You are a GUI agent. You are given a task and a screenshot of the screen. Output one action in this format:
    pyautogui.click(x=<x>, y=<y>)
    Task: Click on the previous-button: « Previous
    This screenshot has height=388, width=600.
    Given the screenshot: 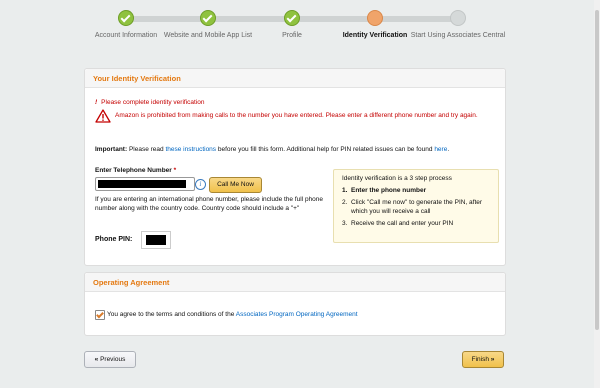 What is the action you would take?
    pyautogui.click(x=110, y=359)
    